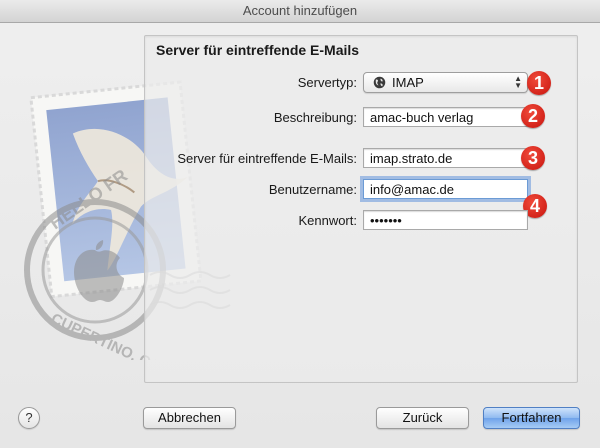 The image size is (600, 448). Describe the element at coordinates (445, 220) in the screenshot. I see `password-field` at that location.